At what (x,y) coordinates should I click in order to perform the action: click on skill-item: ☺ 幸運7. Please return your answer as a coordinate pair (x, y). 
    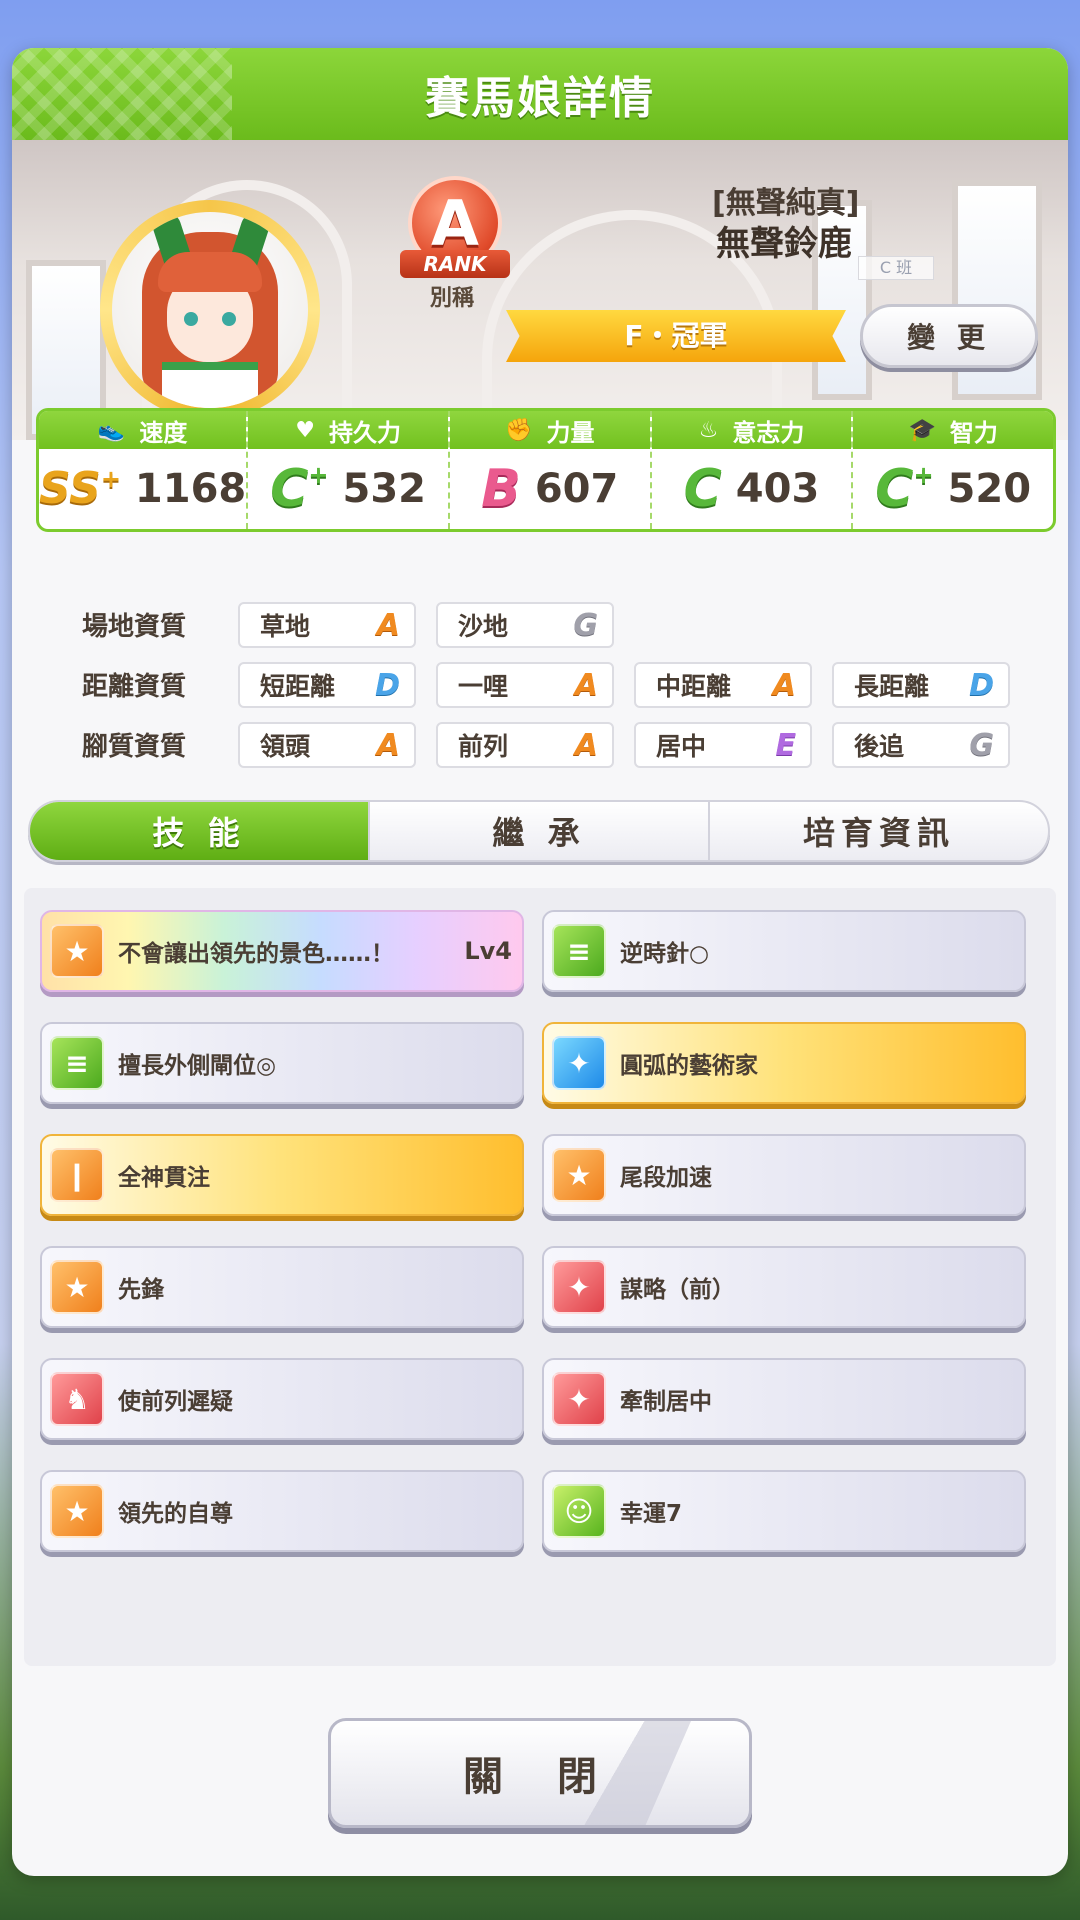
    Looking at the image, I should click on (784, 1511).